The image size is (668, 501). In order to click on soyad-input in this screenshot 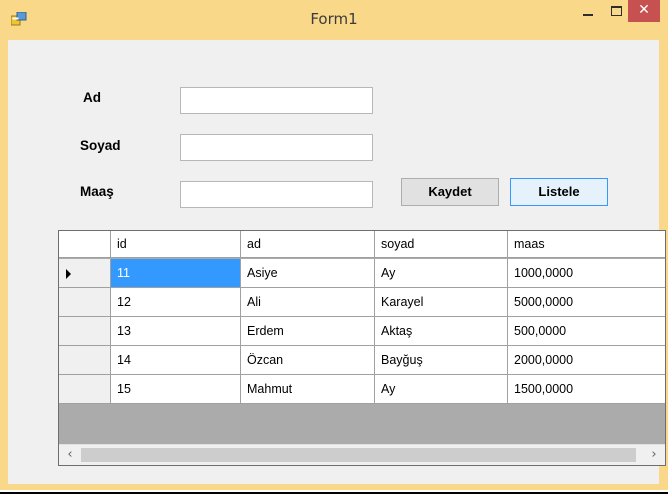, I will do `click(276, 147)`.